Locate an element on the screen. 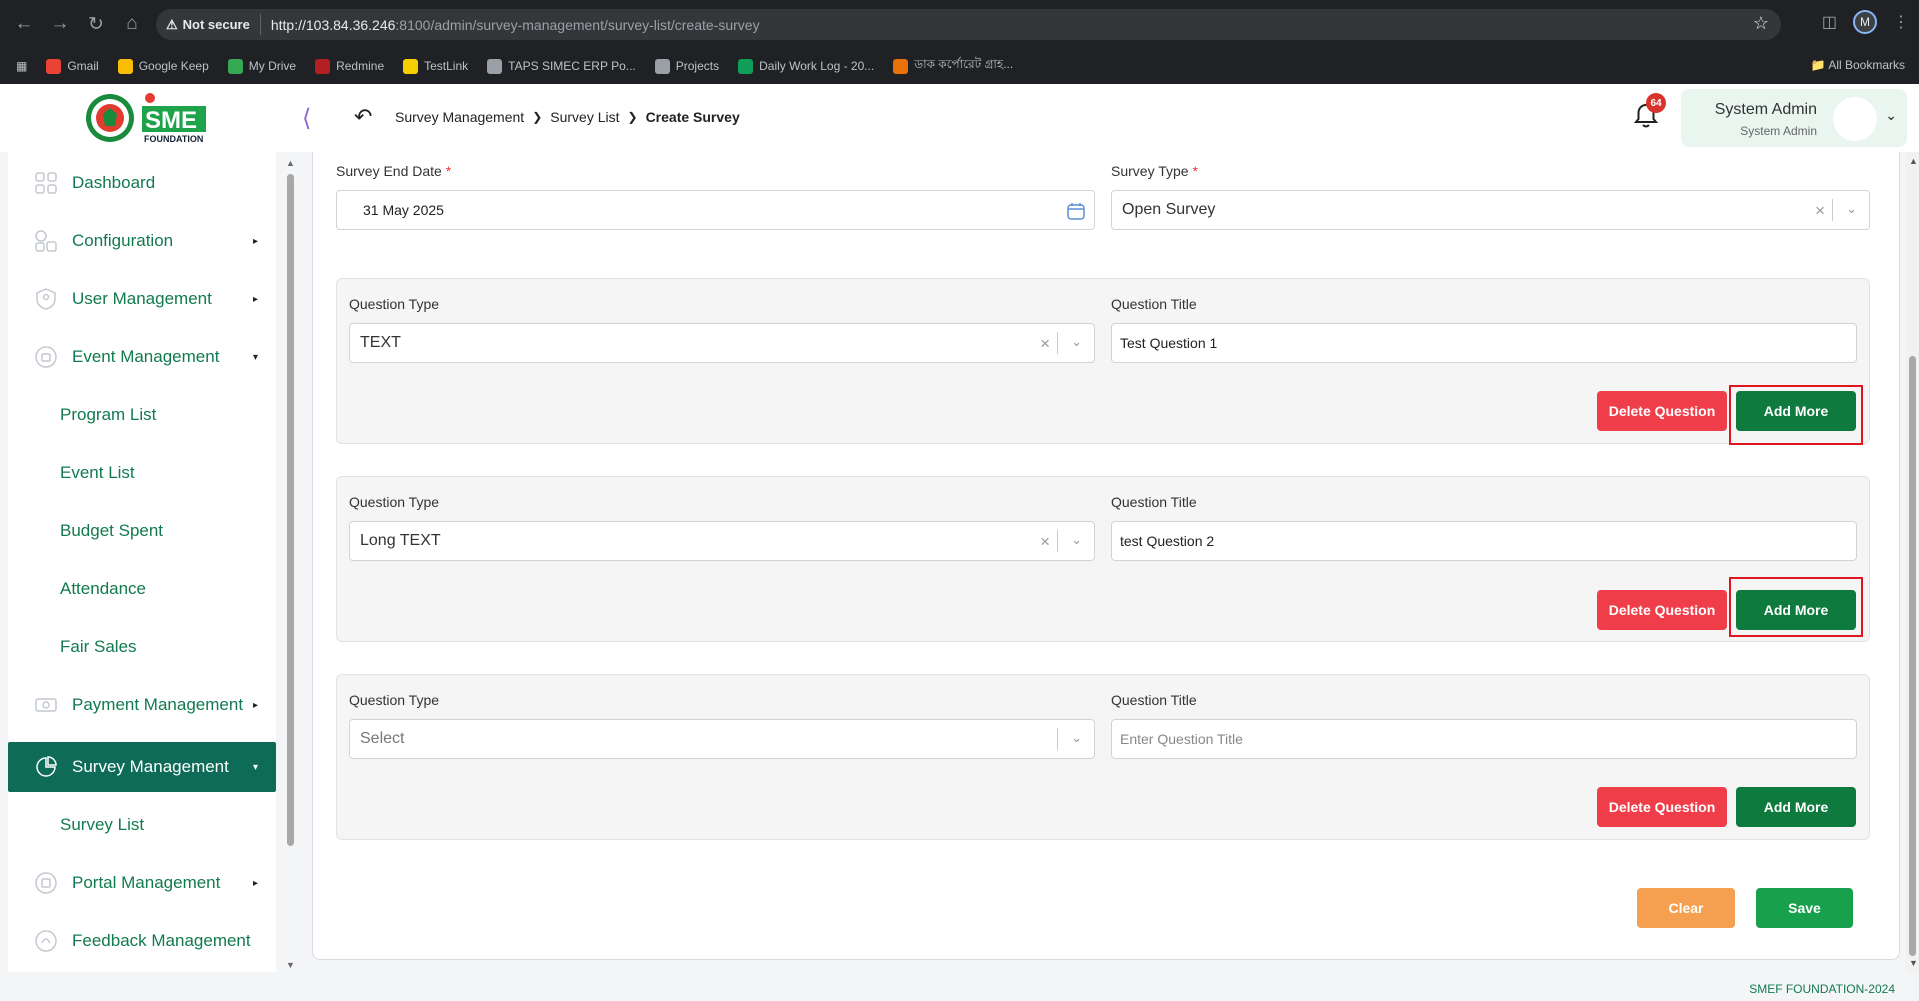 This screenshot has height=1001, width=1919. notification-count-badge: 64 is located at coordinates (1656, 103).